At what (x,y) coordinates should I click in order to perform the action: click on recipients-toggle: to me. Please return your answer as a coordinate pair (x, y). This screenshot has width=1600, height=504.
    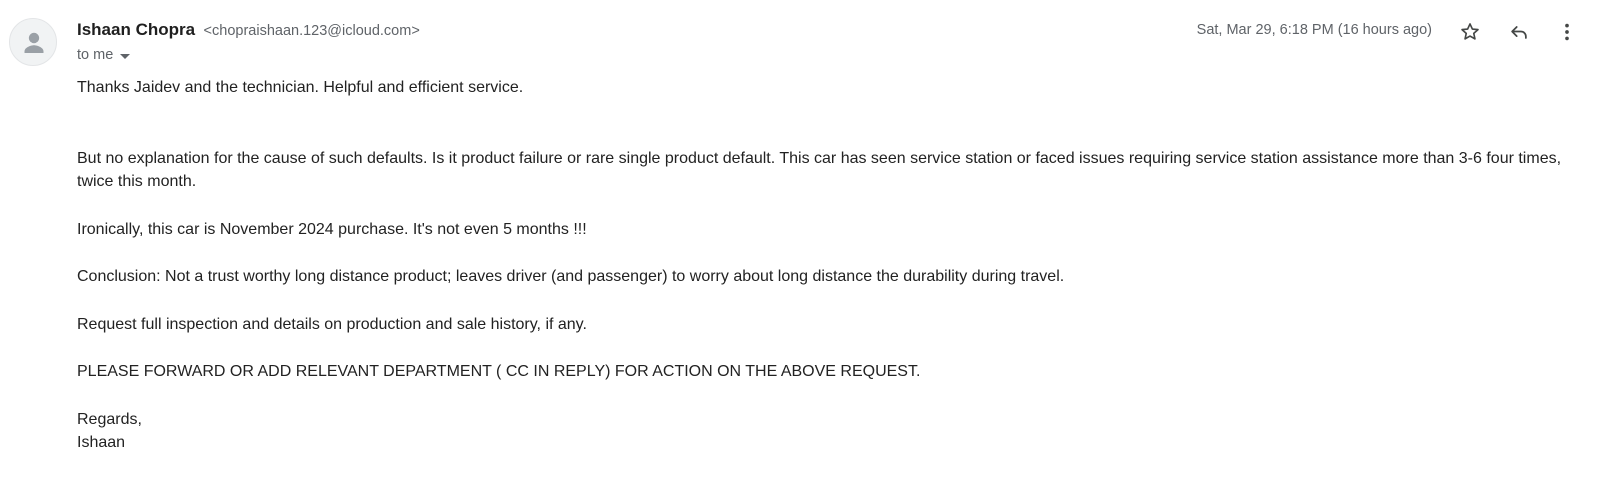
    Looking at the image, I should click on (104, 55).